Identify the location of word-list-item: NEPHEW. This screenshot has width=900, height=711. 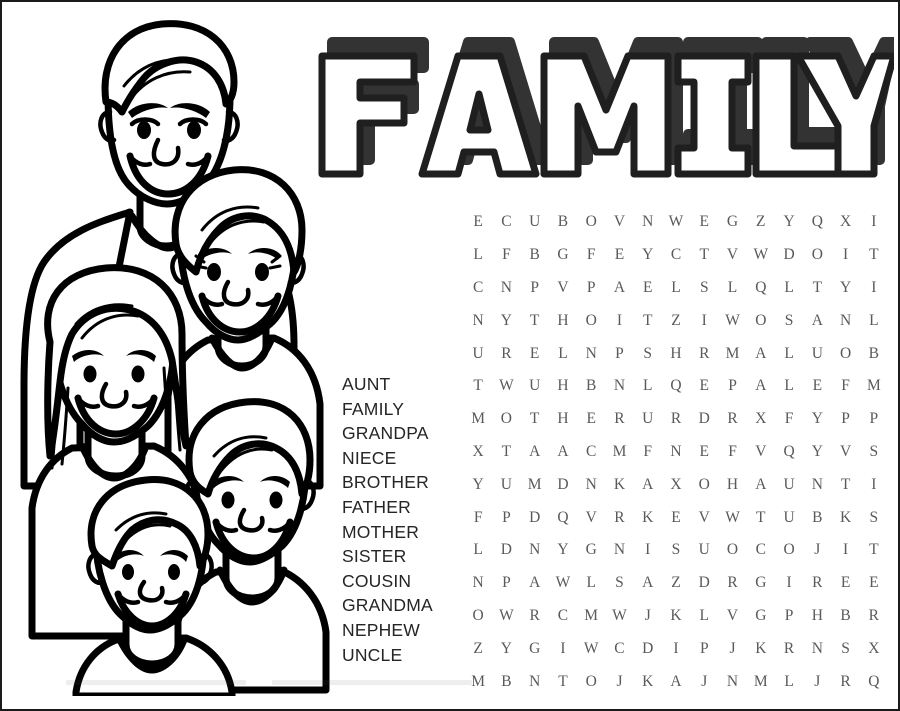
(397, 630).